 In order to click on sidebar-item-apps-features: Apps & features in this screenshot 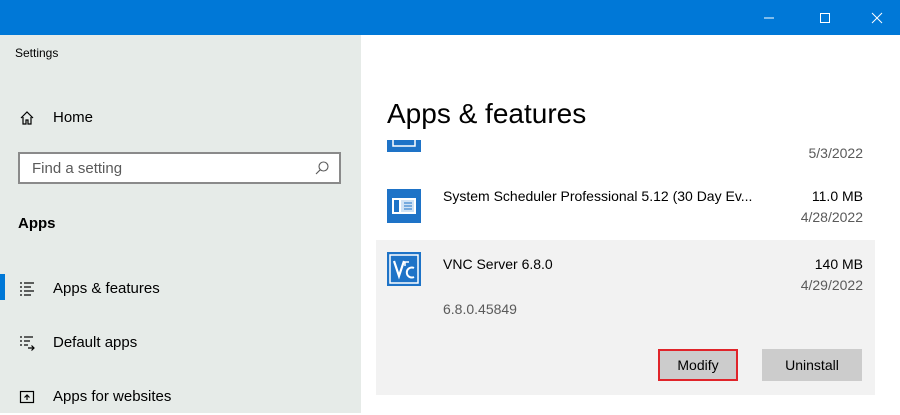, I will do `click(180, 289)`.